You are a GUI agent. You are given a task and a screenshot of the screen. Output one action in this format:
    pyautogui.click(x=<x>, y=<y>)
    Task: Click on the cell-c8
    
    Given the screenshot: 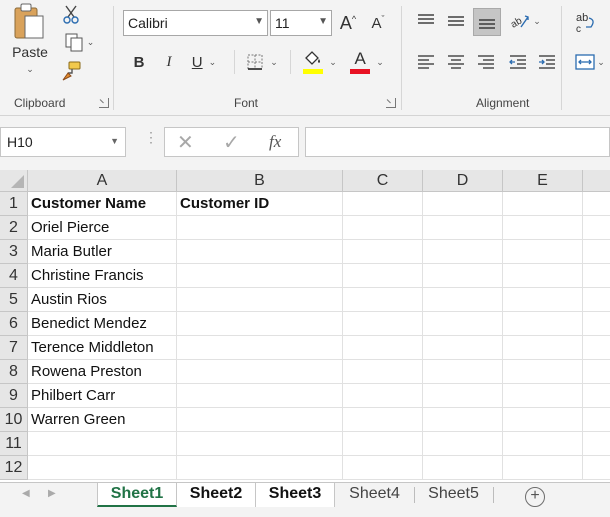 What is the action you would take?
    pyautogui.click(x=383, y=372)
    